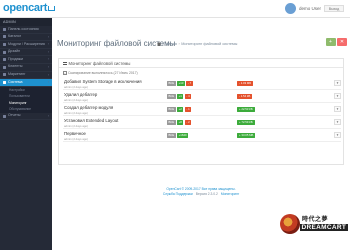  Describe the element at coordinates (26, 43) in the screenshot. I see `sidebar-item-label: Модули / Расширения` at that location.